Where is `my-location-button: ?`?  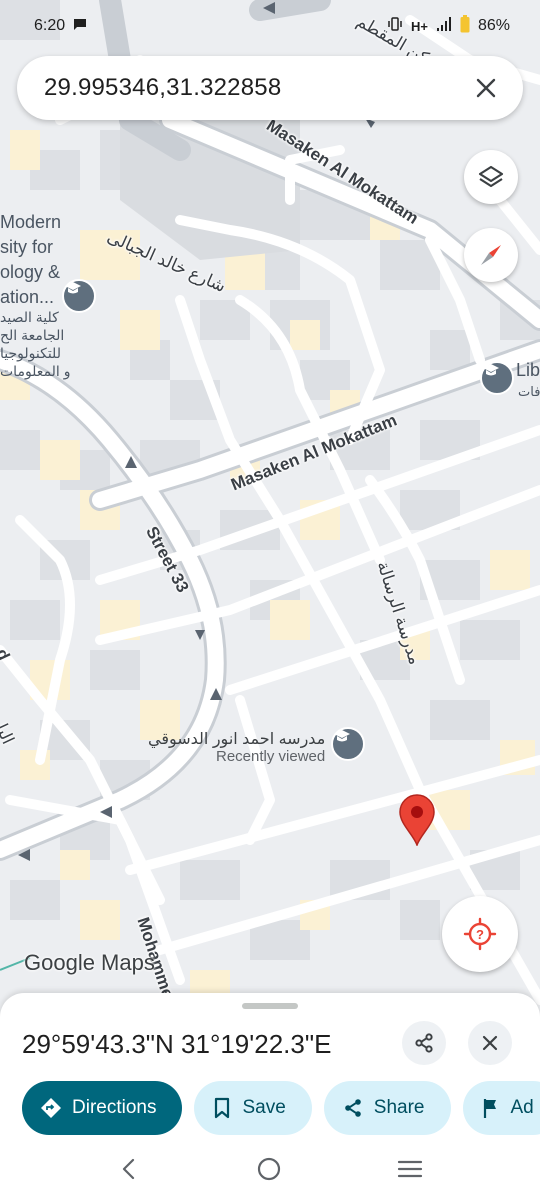
my-location-button: ? is located at coordinates (480, 934).